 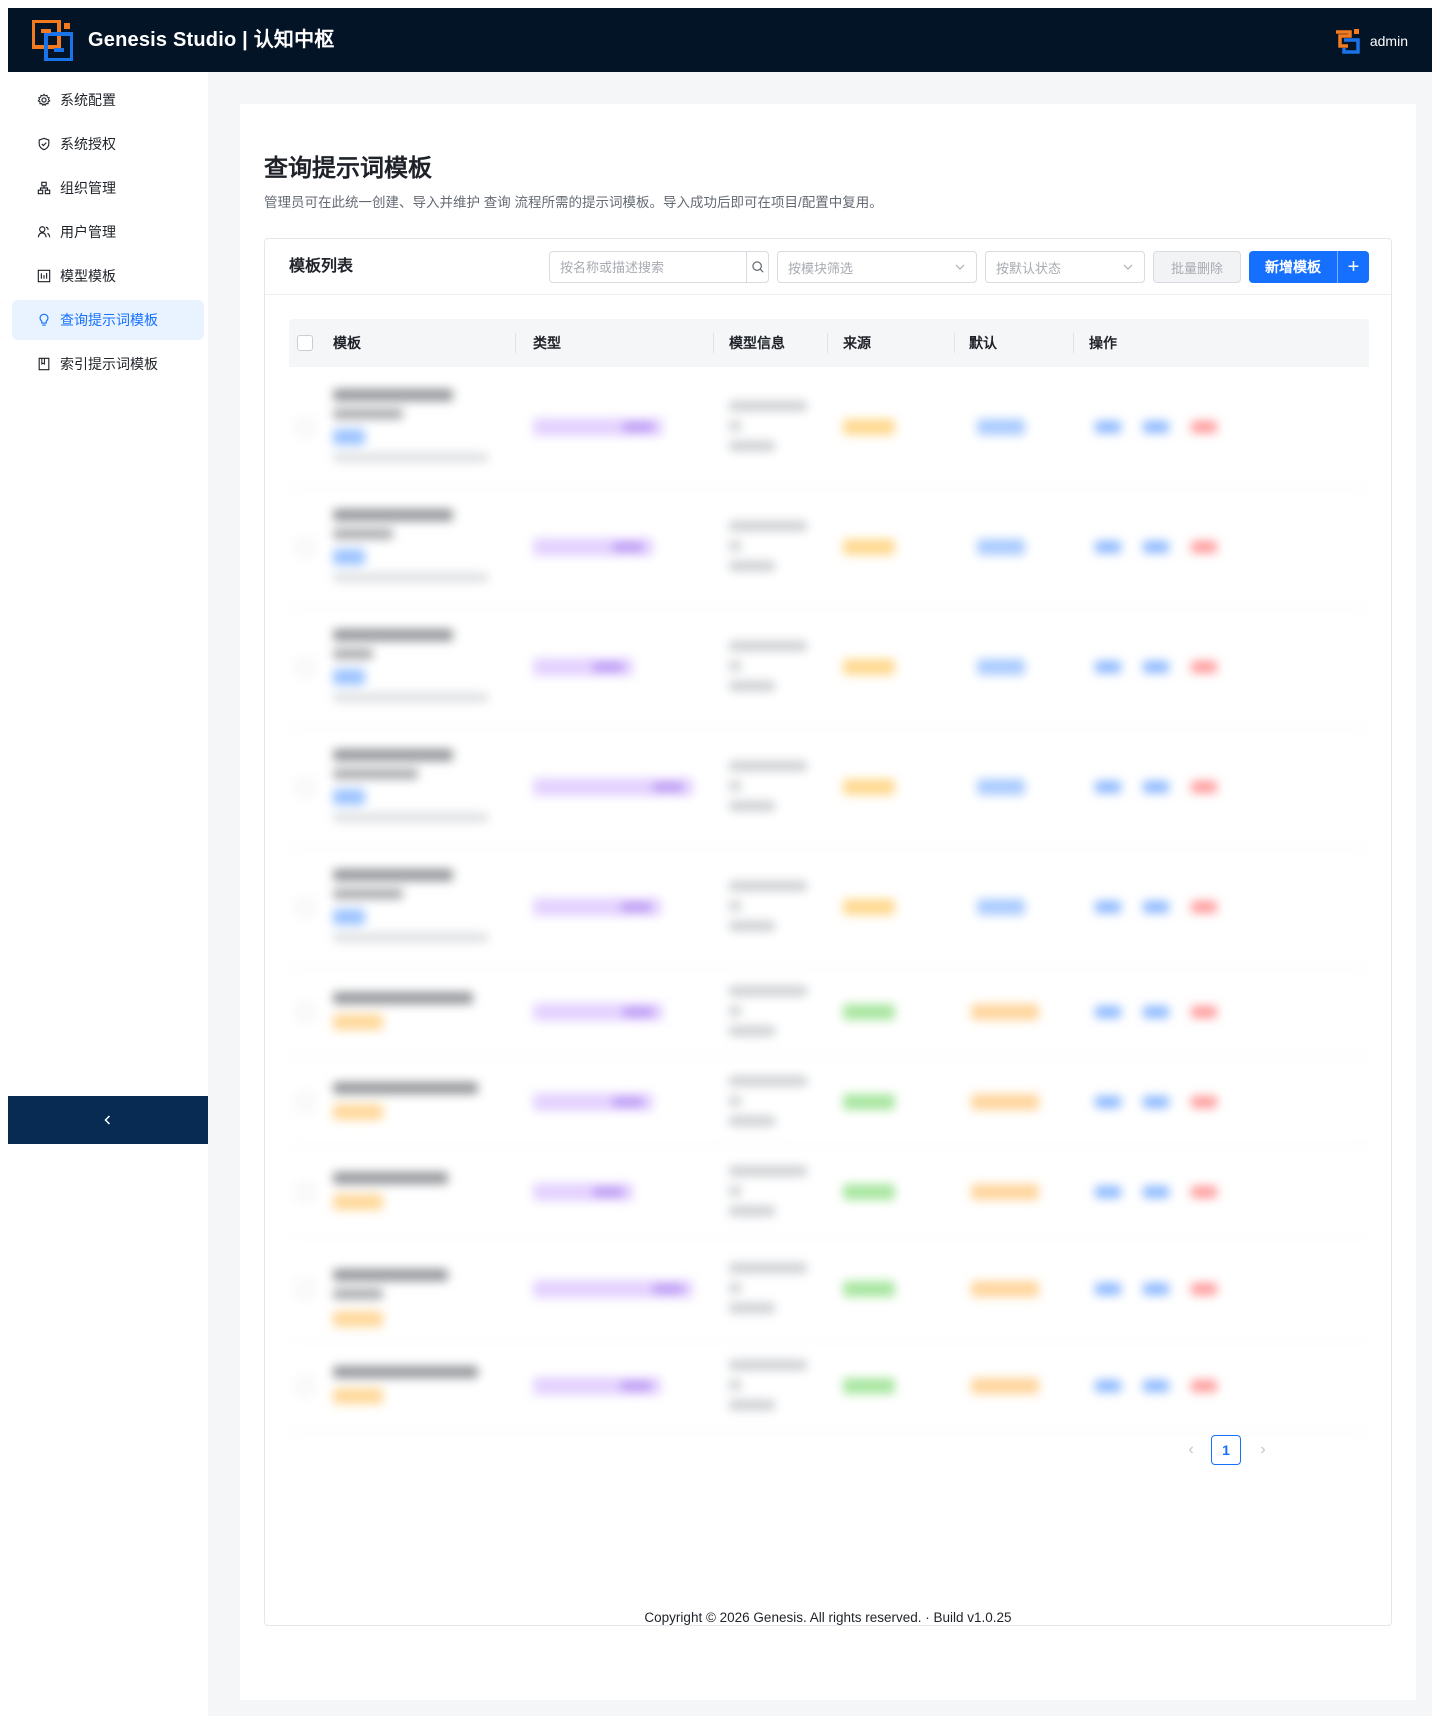 I want to click on add-template-button: 新增模板 +, so click(x=1309, y=267).